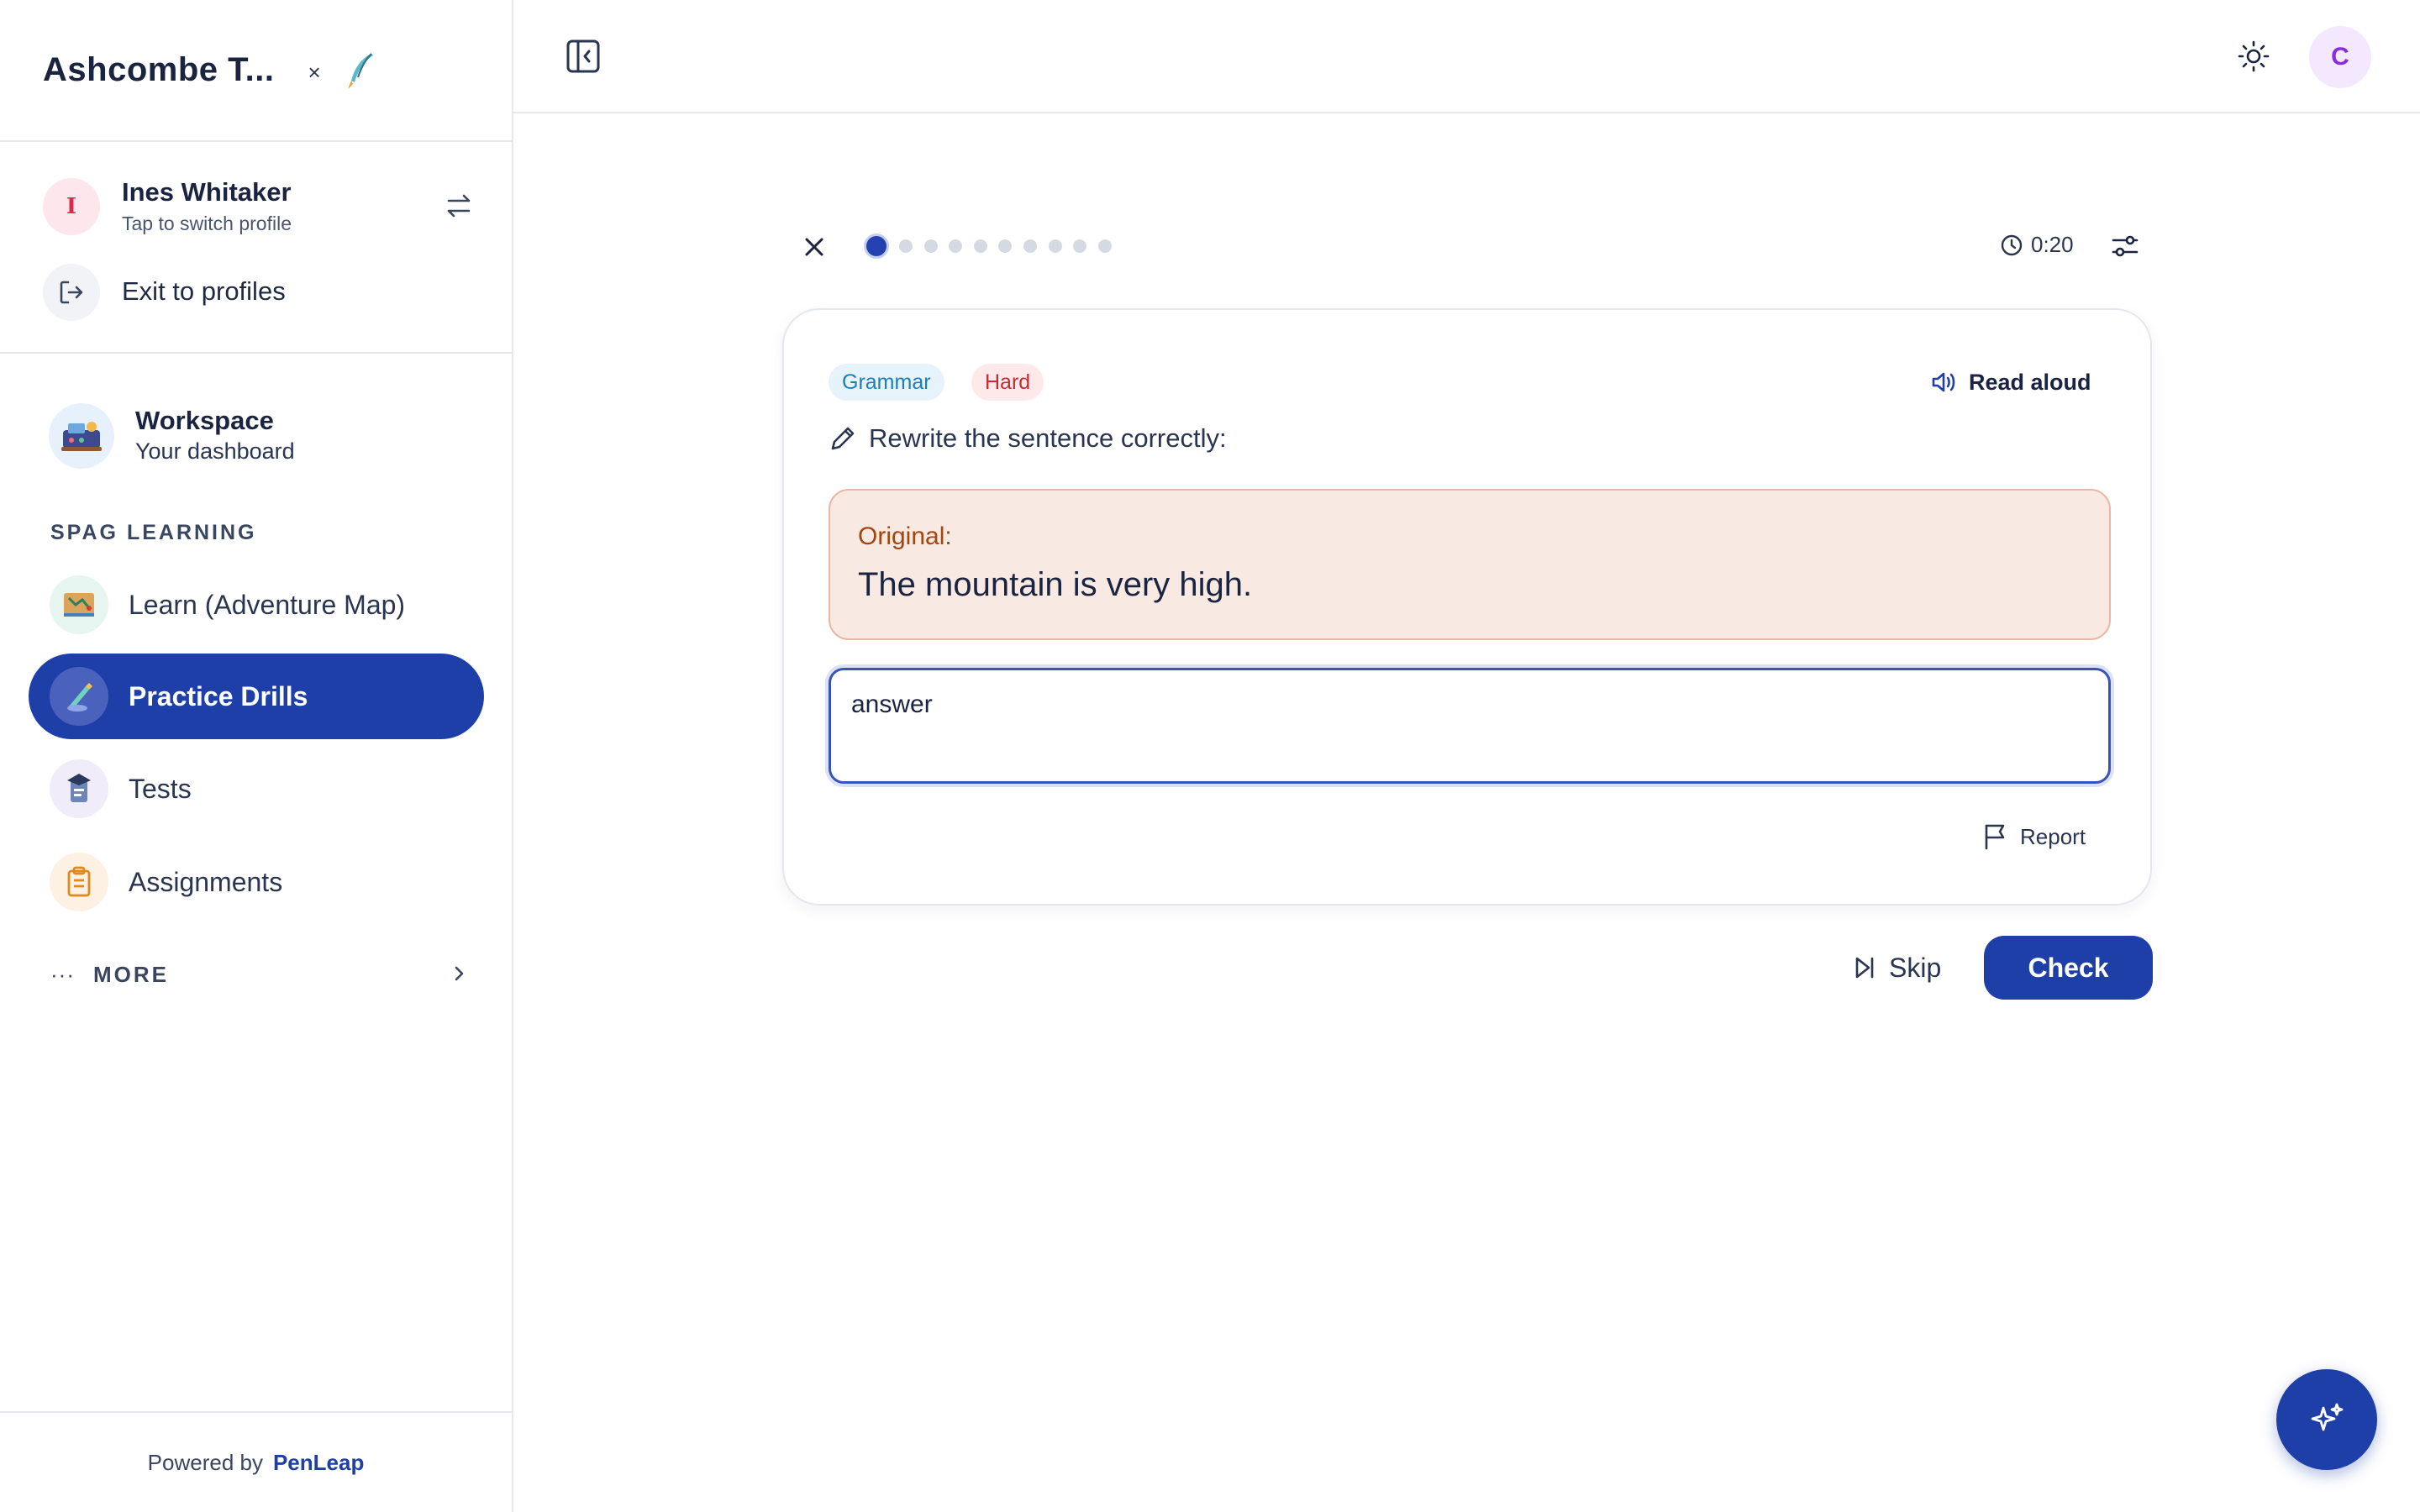  I want to click on profile-subtitle: Tap to switch profile, so click(207, 223).